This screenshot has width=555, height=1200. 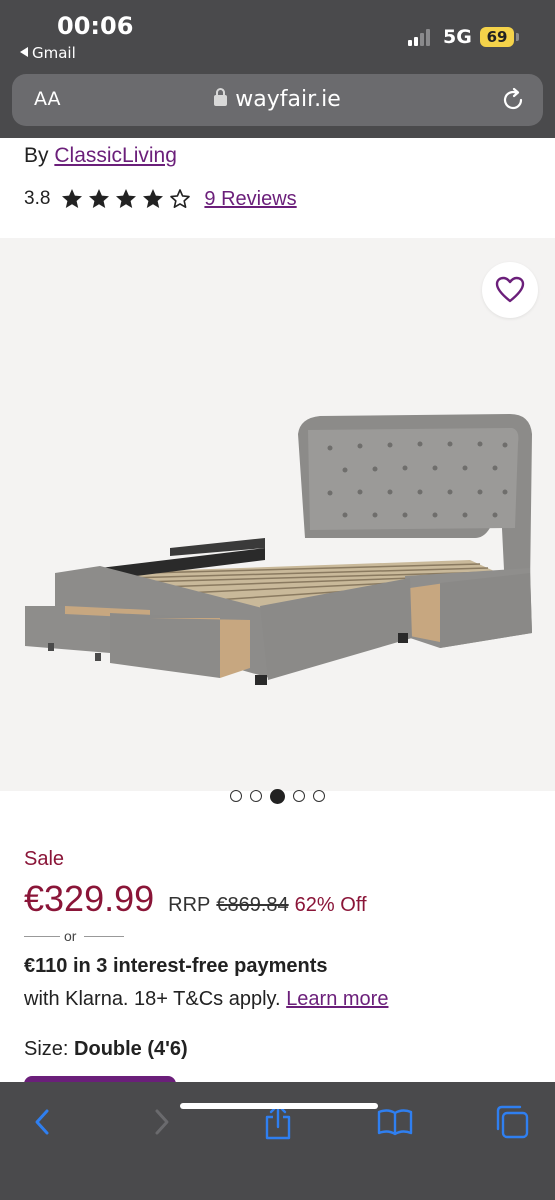 What do you see at coordinates (89, 898) in the screenshot?
I see `sale-price: €329.99` at bounding box center [89, 898].